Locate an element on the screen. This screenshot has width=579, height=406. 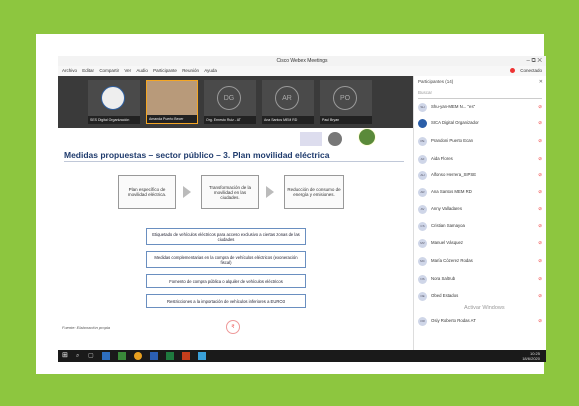
avatar: PE is located at coordinates (422, 141).